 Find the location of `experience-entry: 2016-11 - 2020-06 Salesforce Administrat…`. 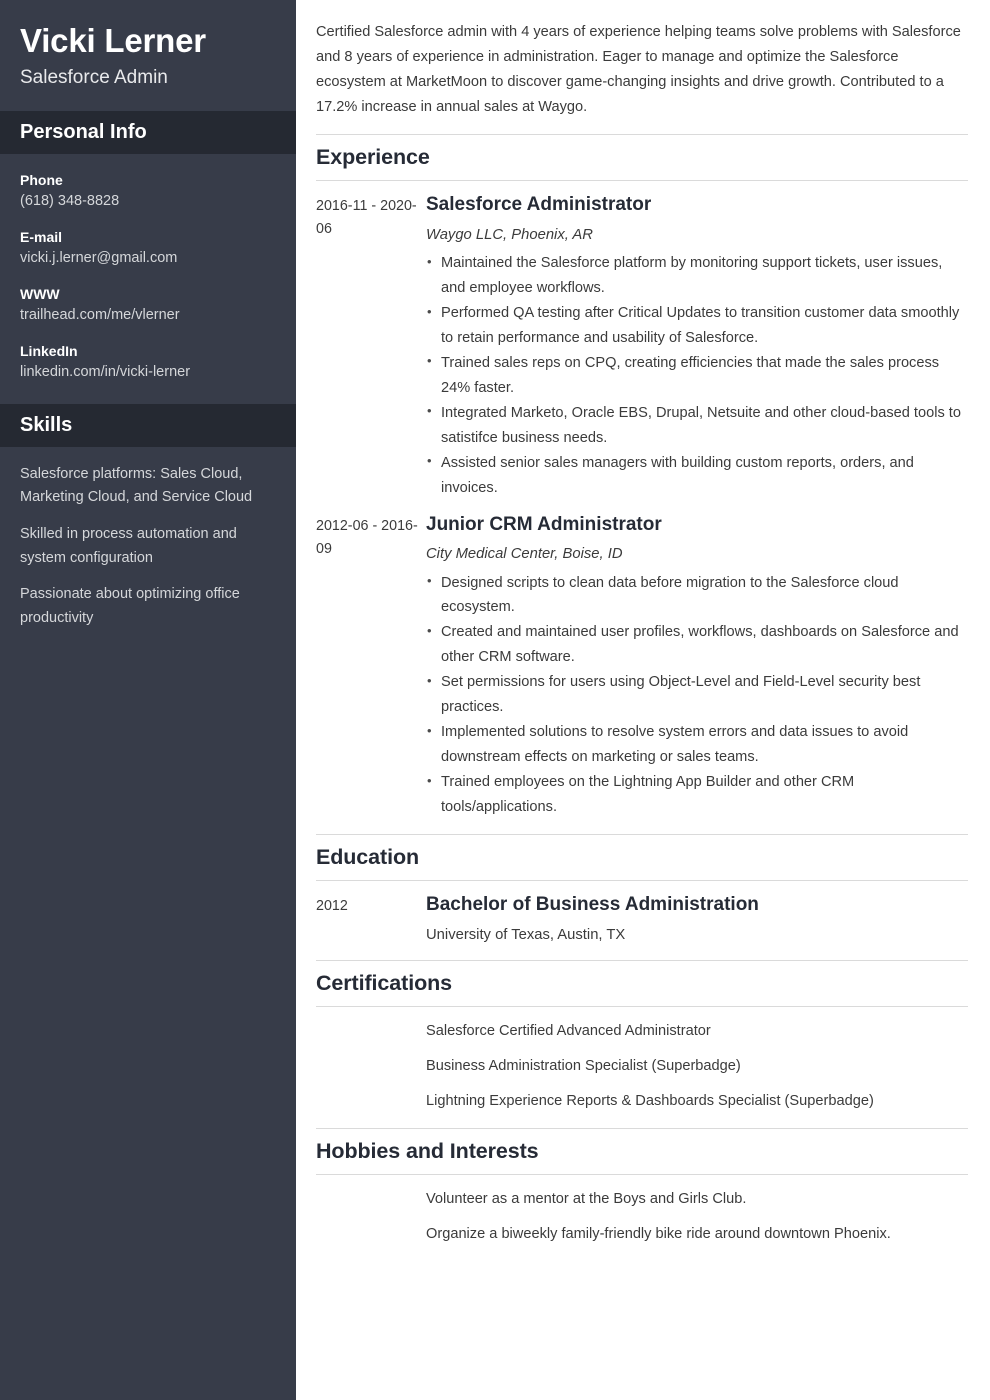

experience-entry: 2016-11 - 2020-06 Salesforce Administrat… is located at coordinates (642, 346).